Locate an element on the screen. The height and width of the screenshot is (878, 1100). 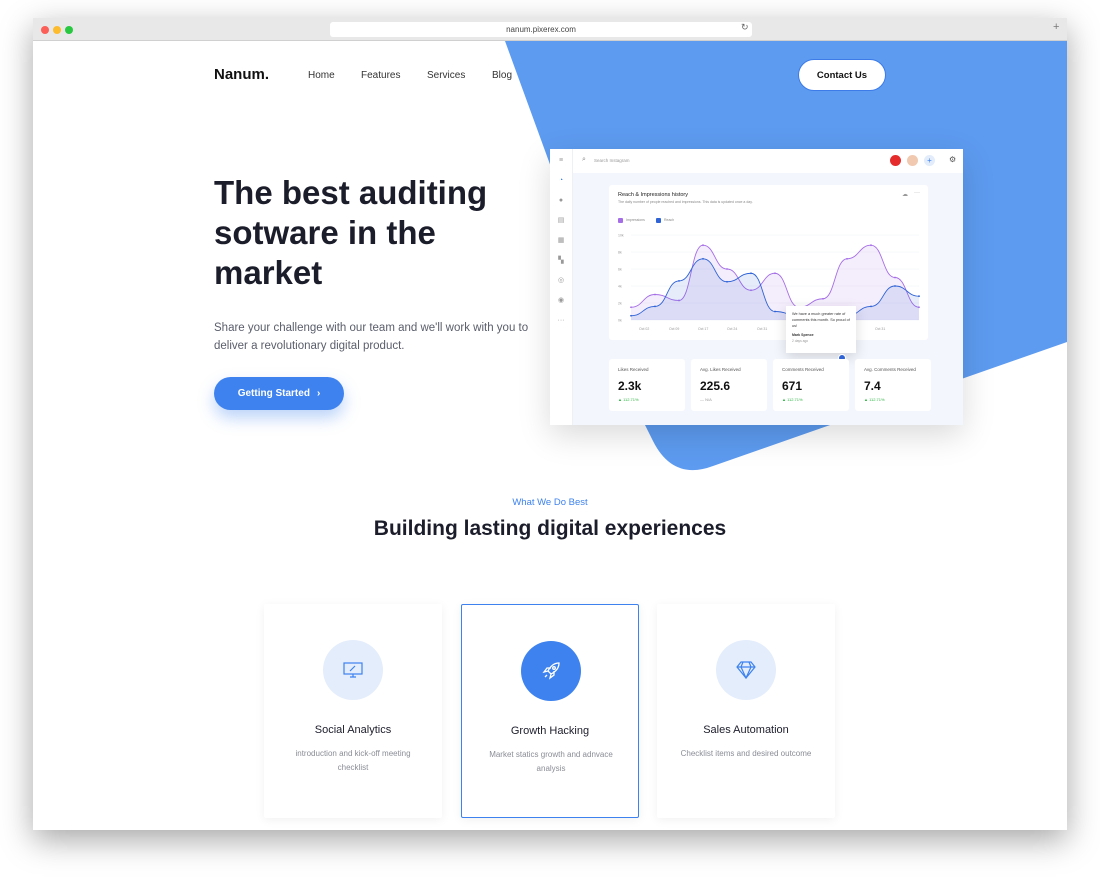
x-tick-label: Oct 09 is located at coordinates (674, 329).